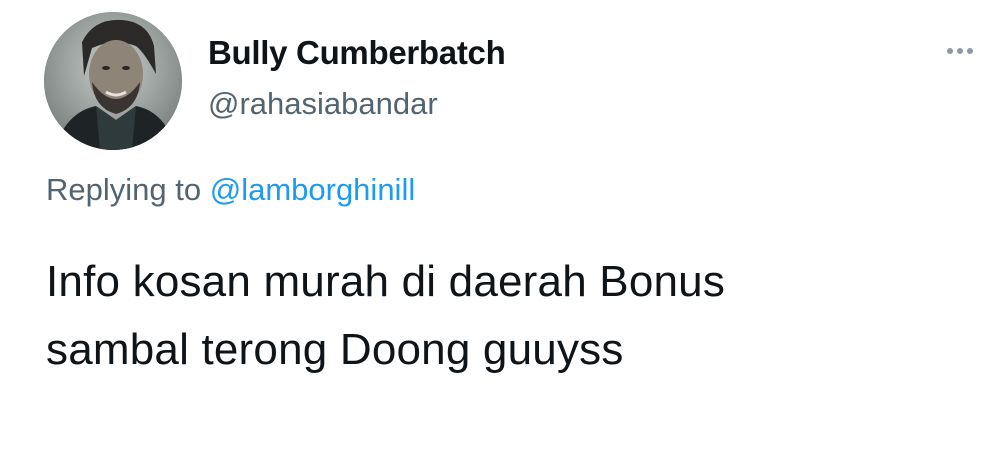 The image size is (1000, 466). What do you see at coordinates (313, 189) in the screenshot?
I see `reply-mention-link: @lamborghinill` at bounding box center [313, 189].